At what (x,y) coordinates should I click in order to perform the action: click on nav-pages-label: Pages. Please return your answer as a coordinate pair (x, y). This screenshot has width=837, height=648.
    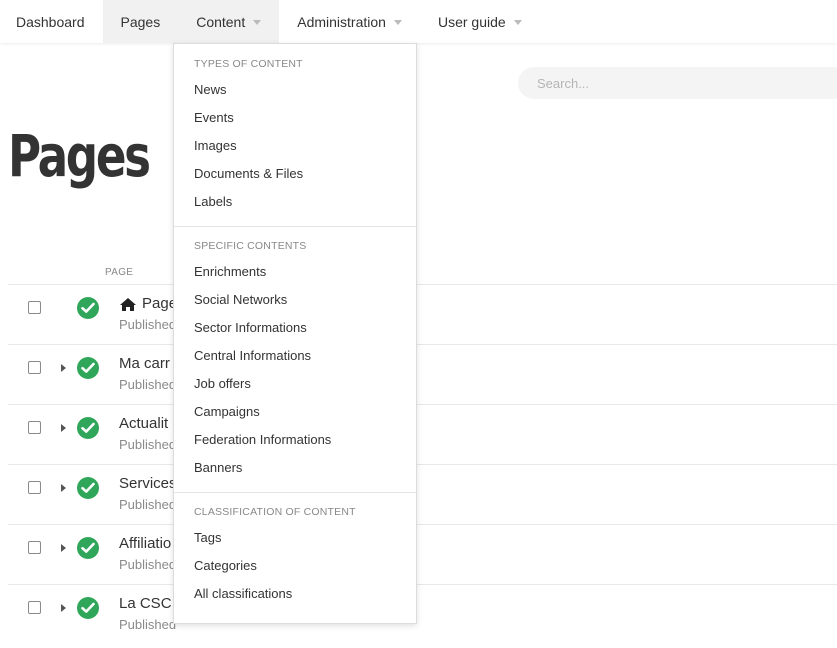
    Looking at the image, I should click on (140, 21).